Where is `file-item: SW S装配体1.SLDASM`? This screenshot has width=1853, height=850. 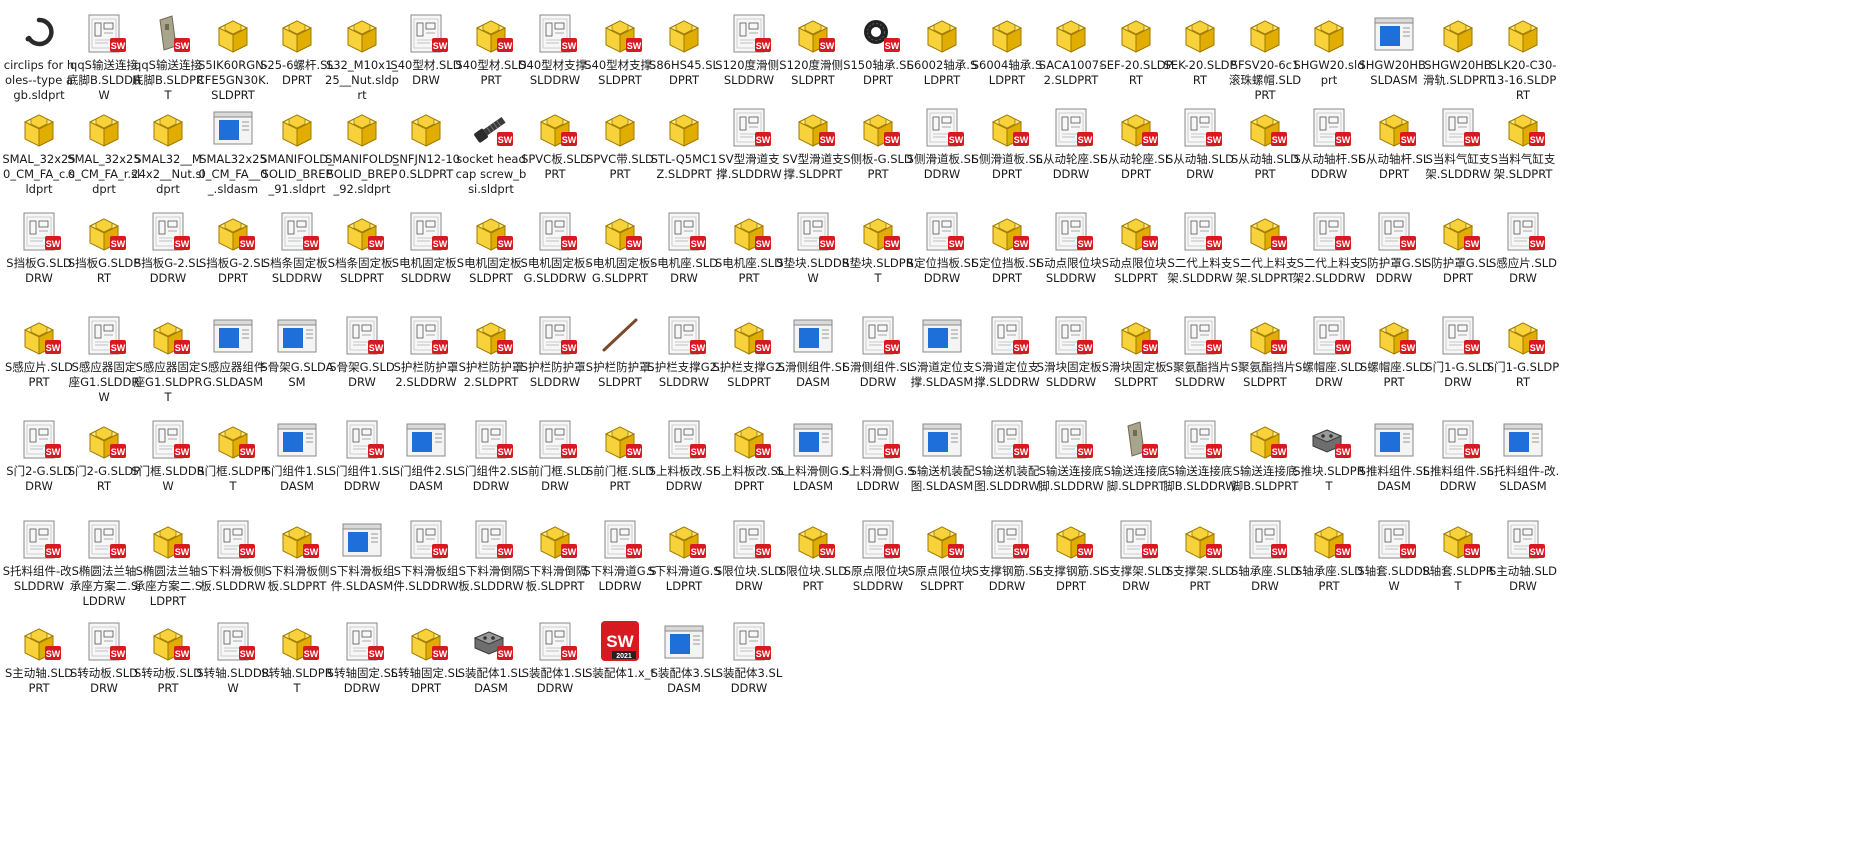
file-item: SW S装配体1.SLDASM is located at coordinates (491, 658).